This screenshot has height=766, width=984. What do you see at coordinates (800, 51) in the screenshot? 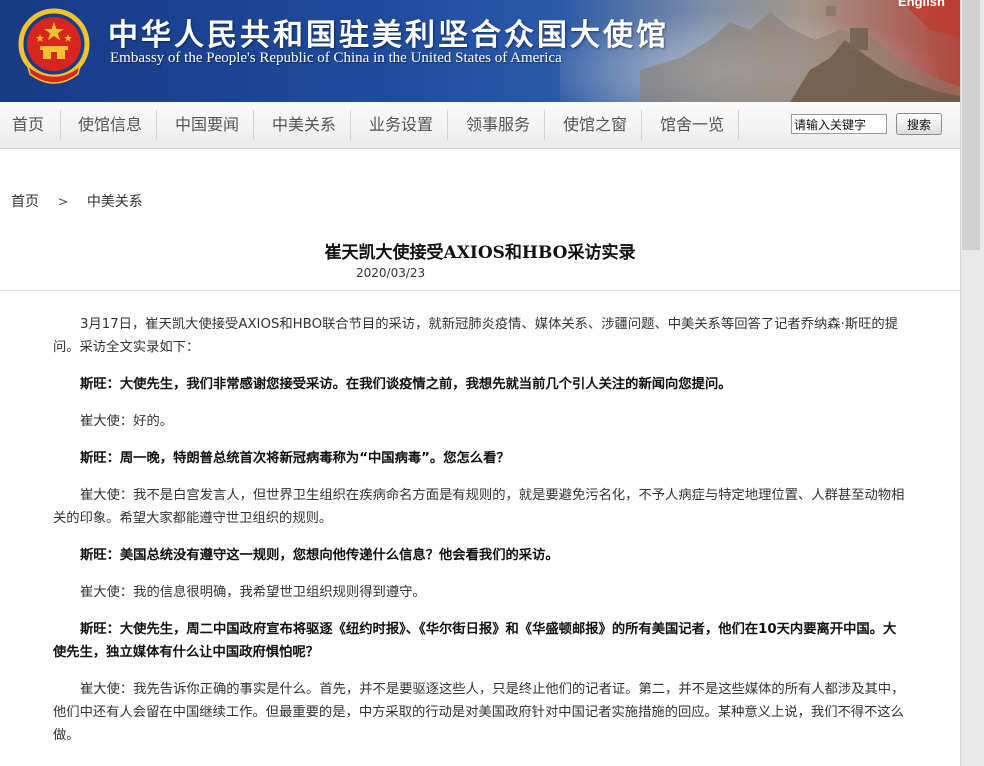
I see `great-wall-image` at bounding box center [800, 51].